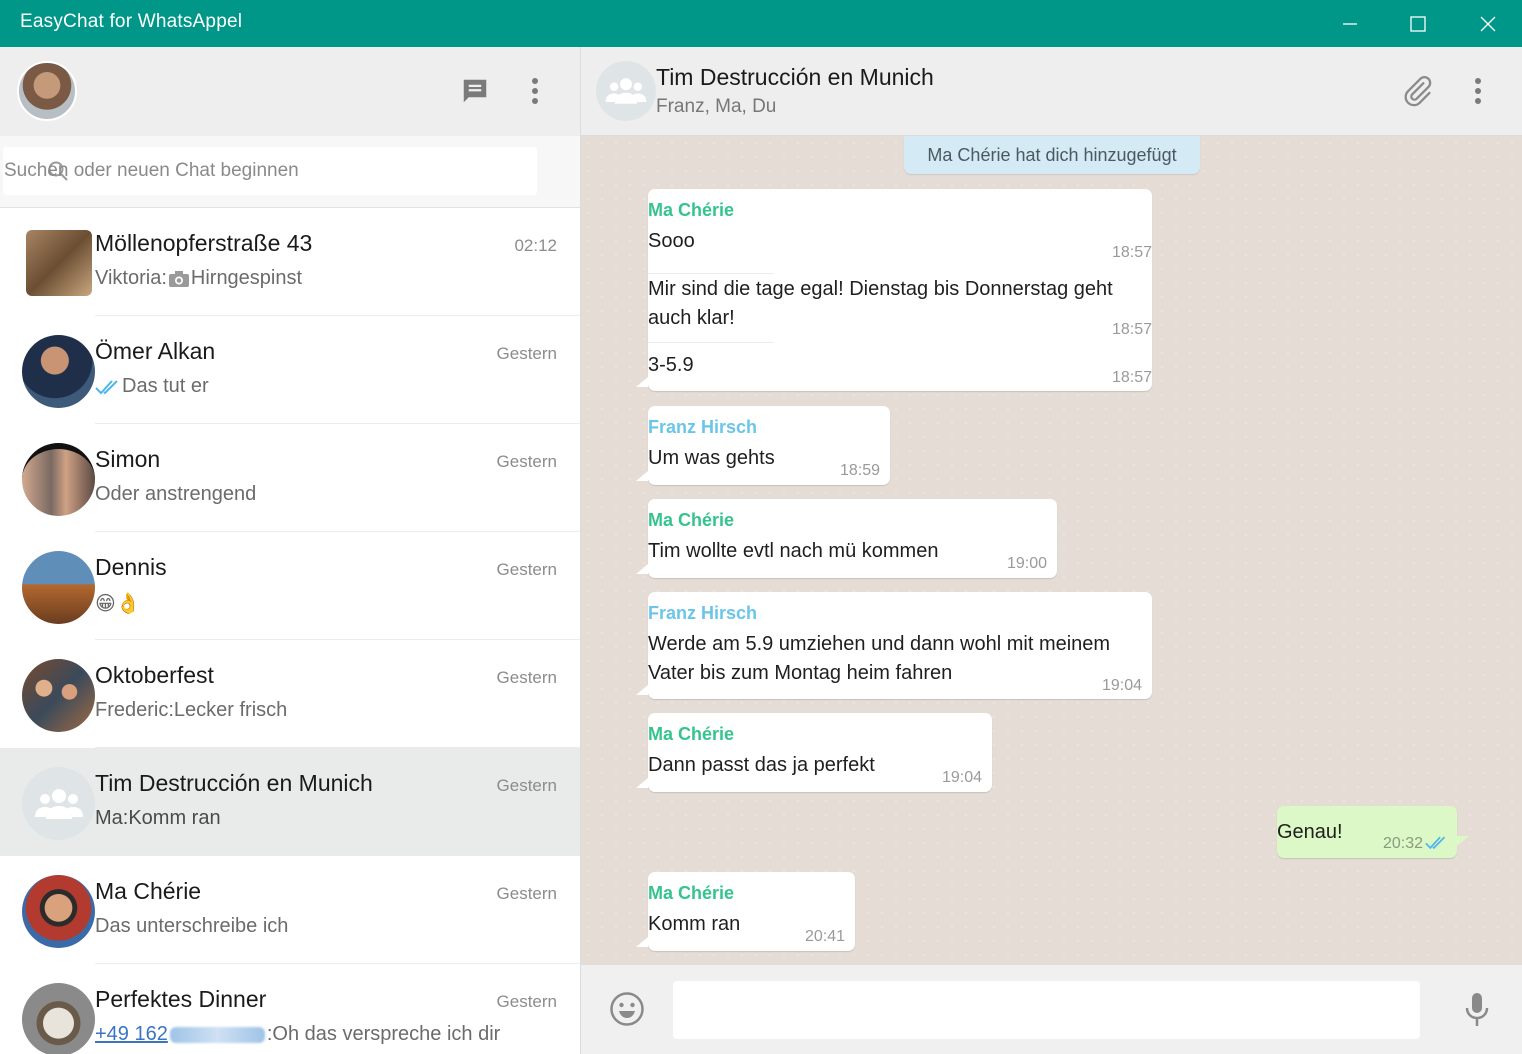 This screenshot has width=1522, height=1054. What do you see at coordinates (1402, 843) in the screenshot?
I see `message-time: 20:32` at bounding box center [1402, 843].